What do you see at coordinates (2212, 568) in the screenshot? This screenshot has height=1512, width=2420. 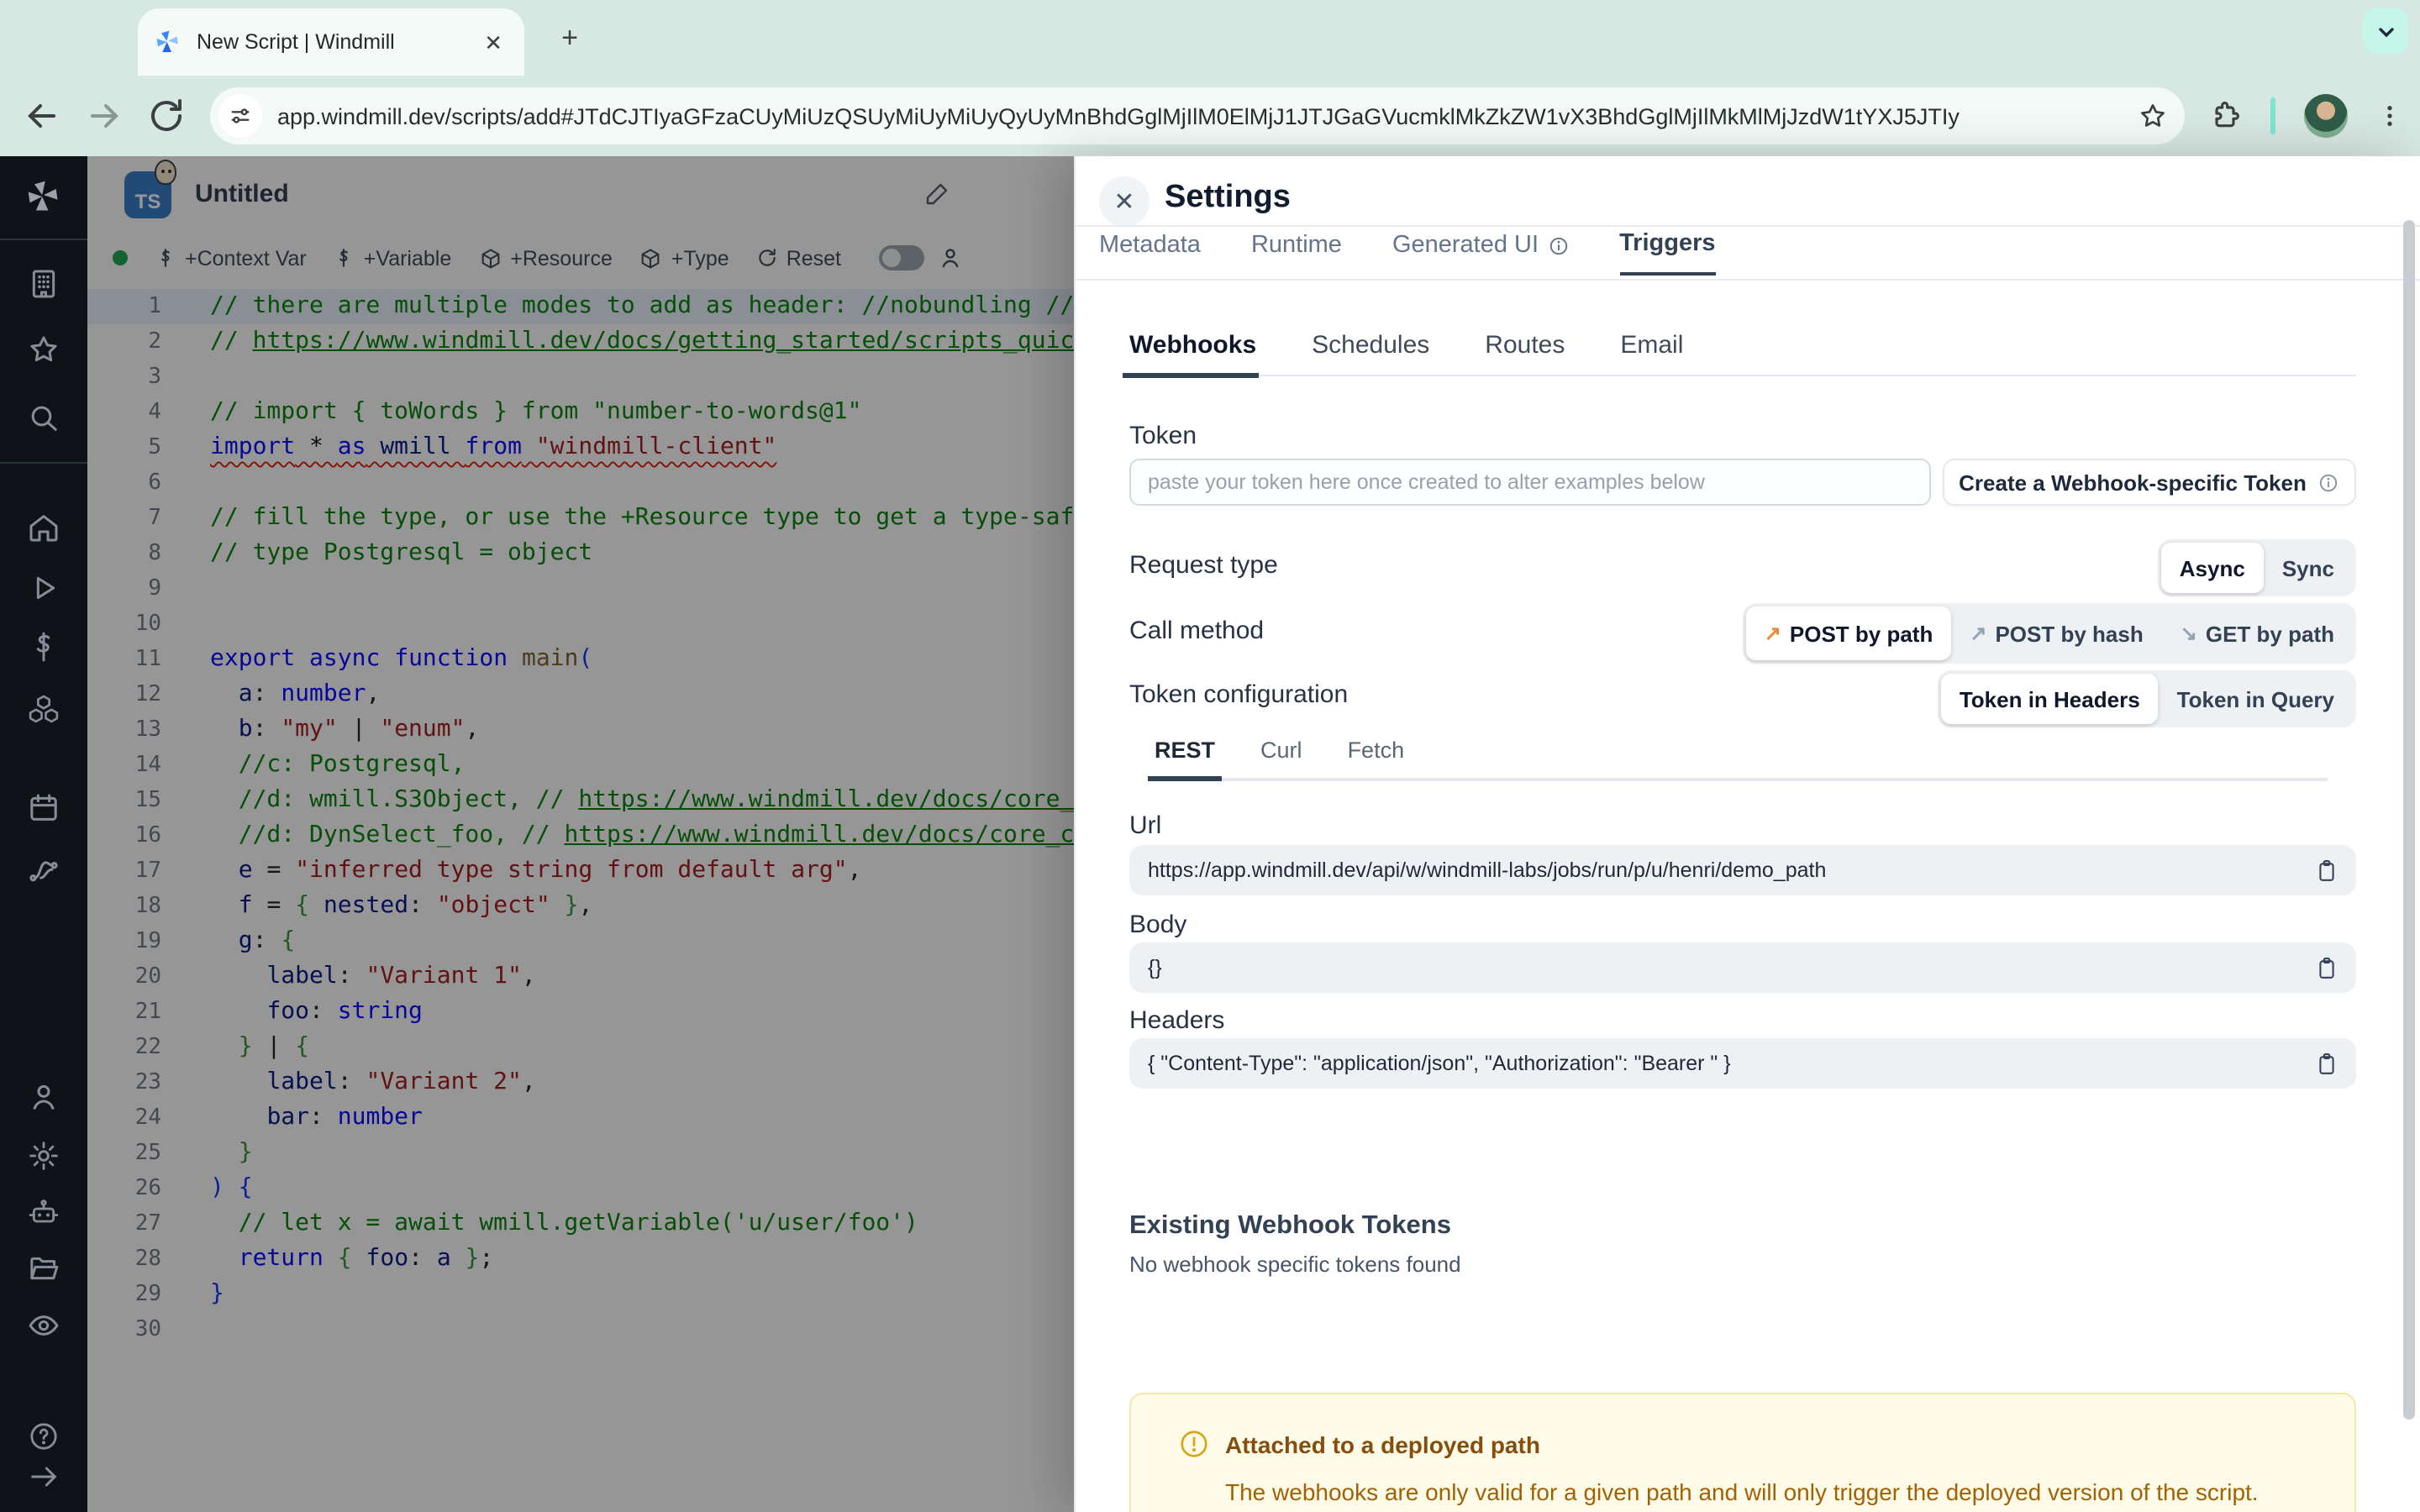 I see `option-async: Async` at bounding box center [2212, 568].